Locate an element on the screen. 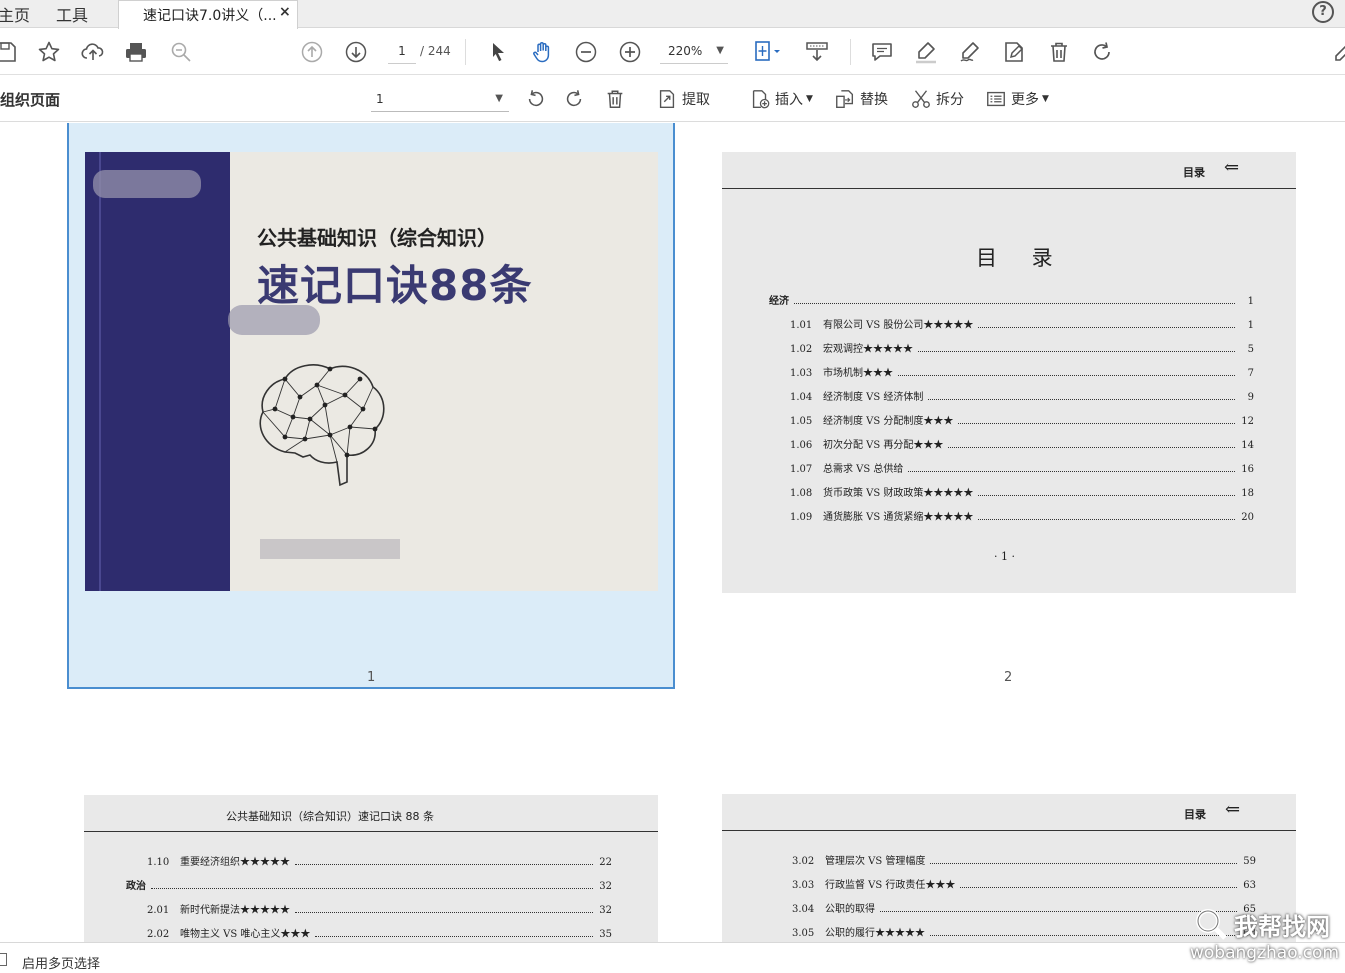 The width and height of the screenshot is (1345, 973). toc-entry: 3.03 行政监督 VS 行政责任★★★ 63 is located at coordinates (1024, 885).